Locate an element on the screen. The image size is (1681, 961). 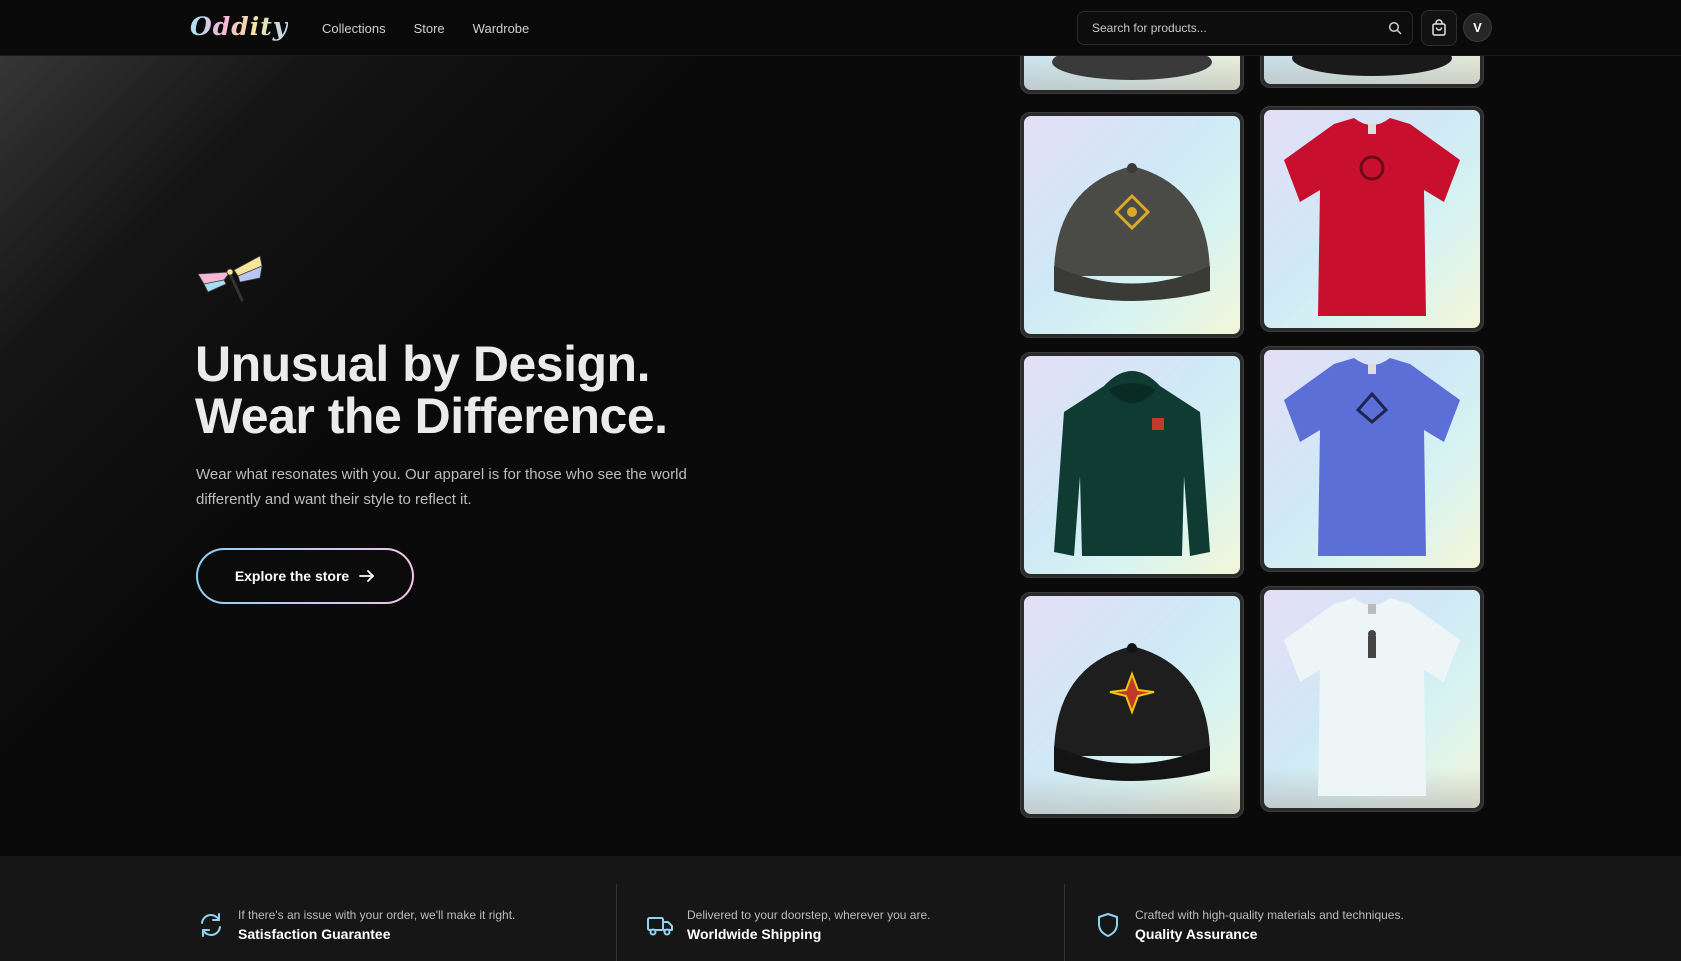
nav-collections: Collections is located at coordinates (354, 28).